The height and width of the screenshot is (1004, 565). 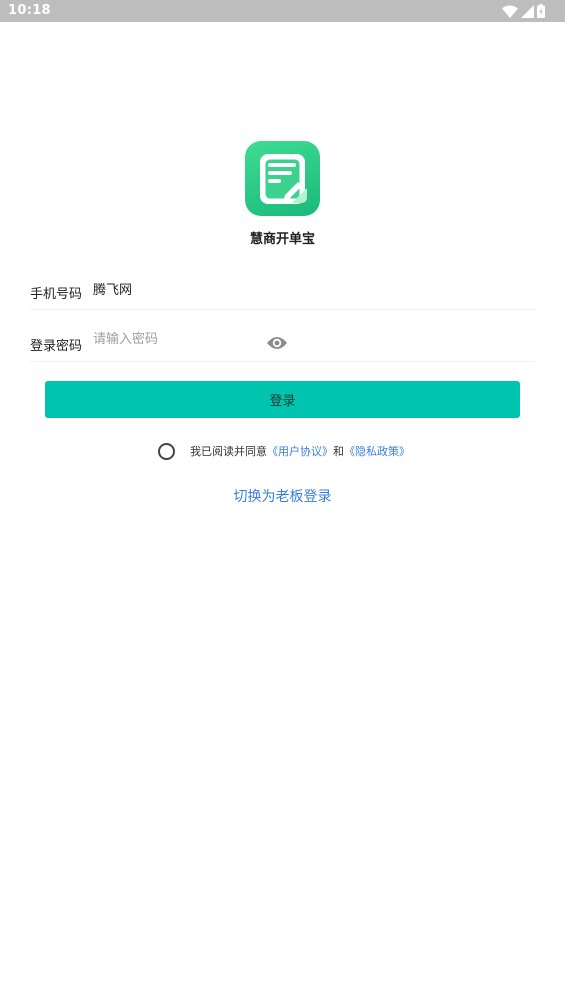 I want to click on app-logo, so click(x=282, y=178).